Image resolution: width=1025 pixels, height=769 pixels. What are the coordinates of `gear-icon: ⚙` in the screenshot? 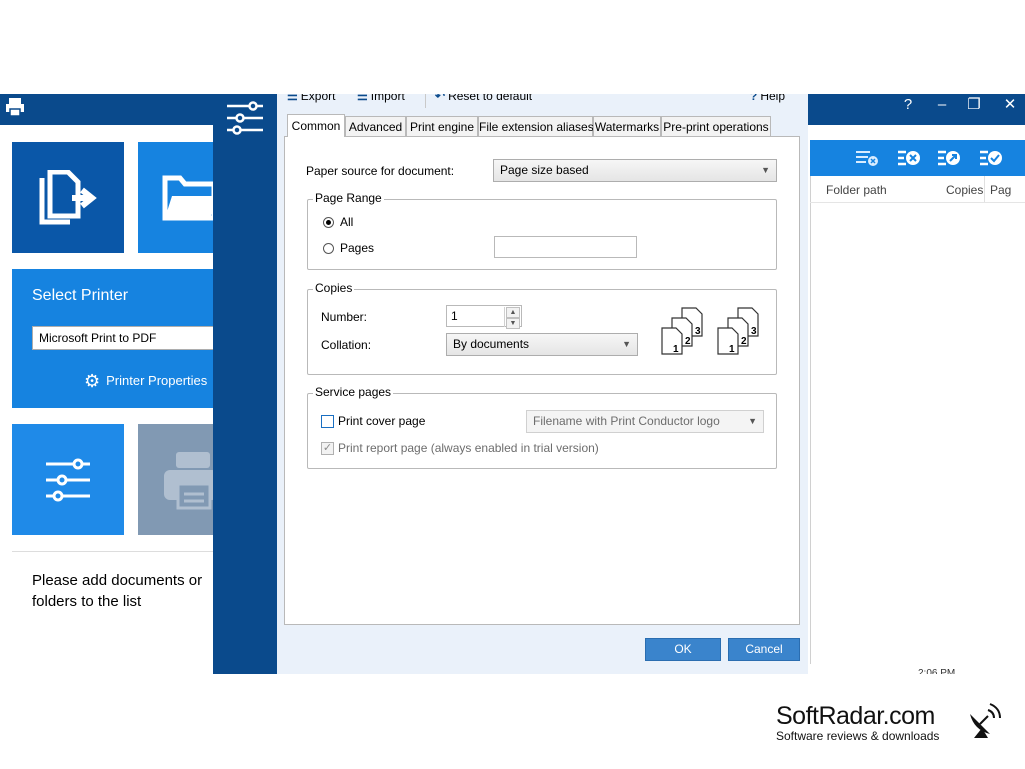 It's located at (92, 381).